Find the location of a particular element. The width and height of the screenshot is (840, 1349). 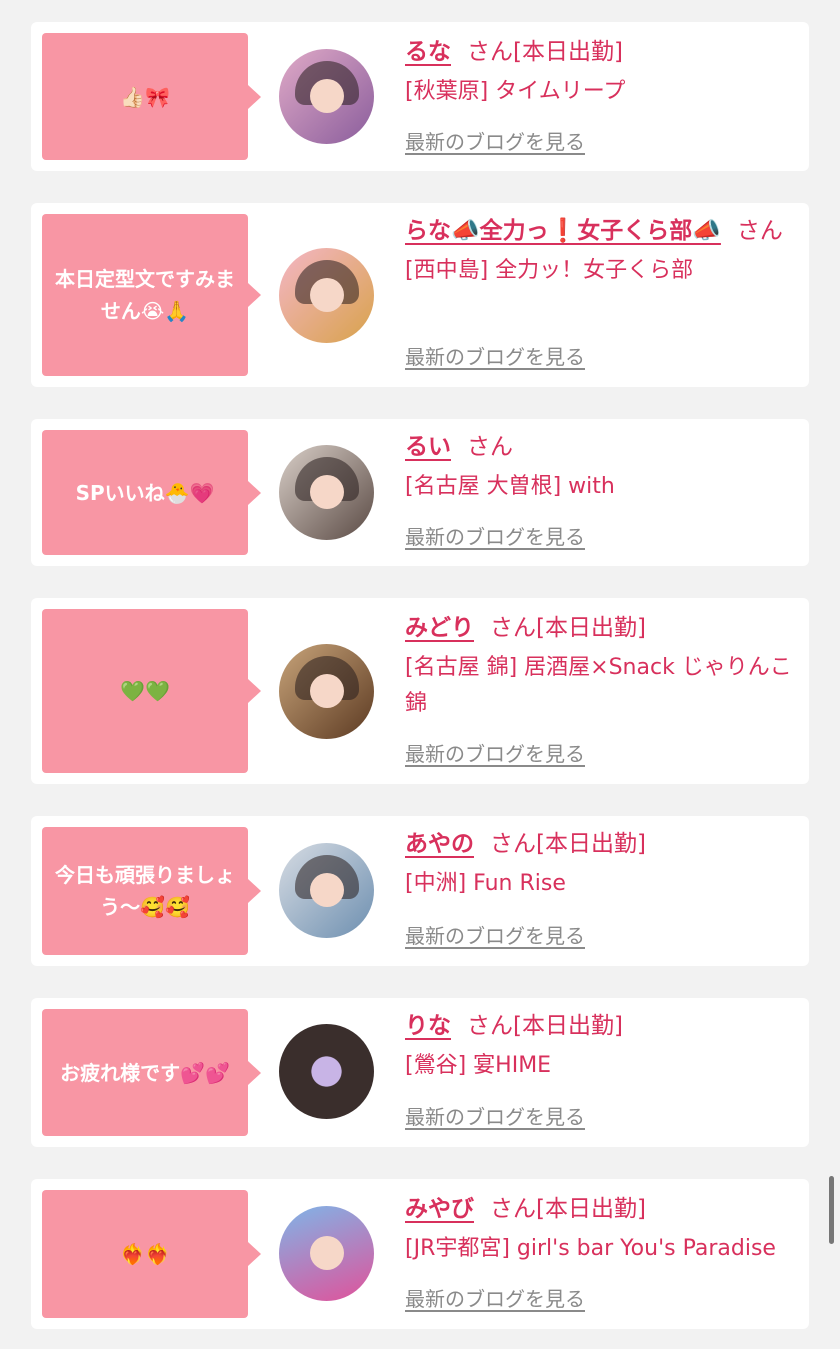

shop-label: [西中島] 全力ッ！女子くら部 is located at coordinates (549, 270).